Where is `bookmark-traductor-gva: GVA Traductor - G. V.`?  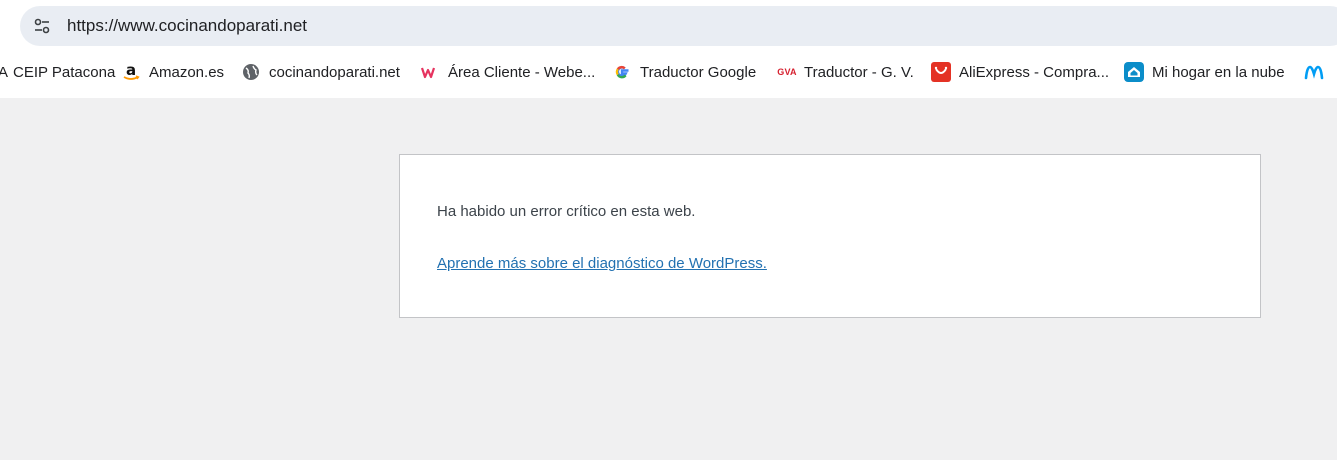 bookmark-traductor-gva: GVA Traductor - G. V. is located at coordinates (845, 72).